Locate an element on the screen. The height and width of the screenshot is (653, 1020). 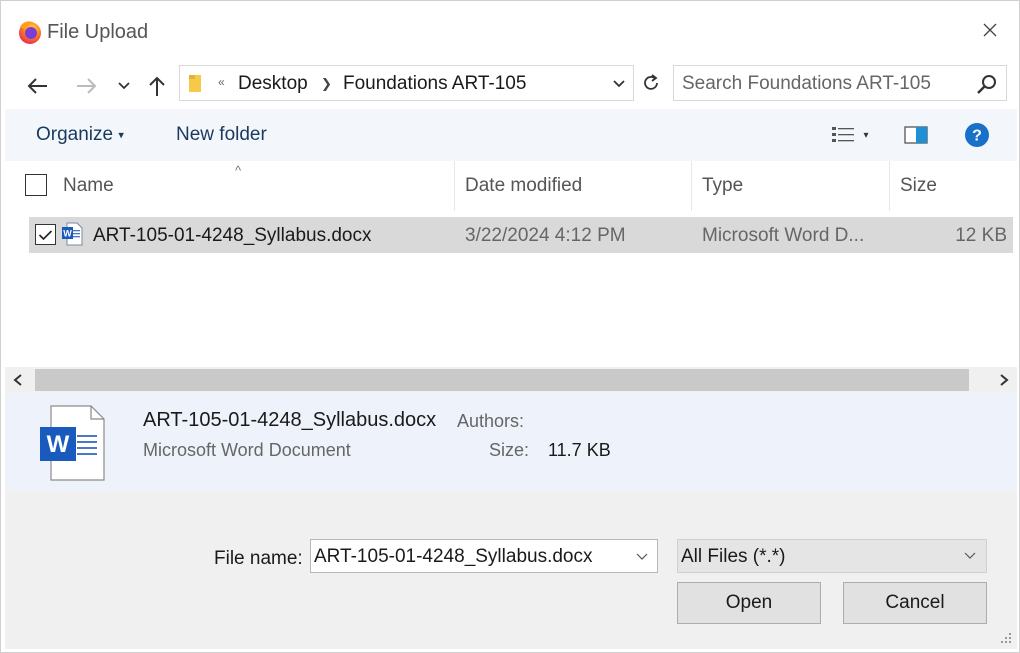
row-checkbox is located at coordinates (45, 234).